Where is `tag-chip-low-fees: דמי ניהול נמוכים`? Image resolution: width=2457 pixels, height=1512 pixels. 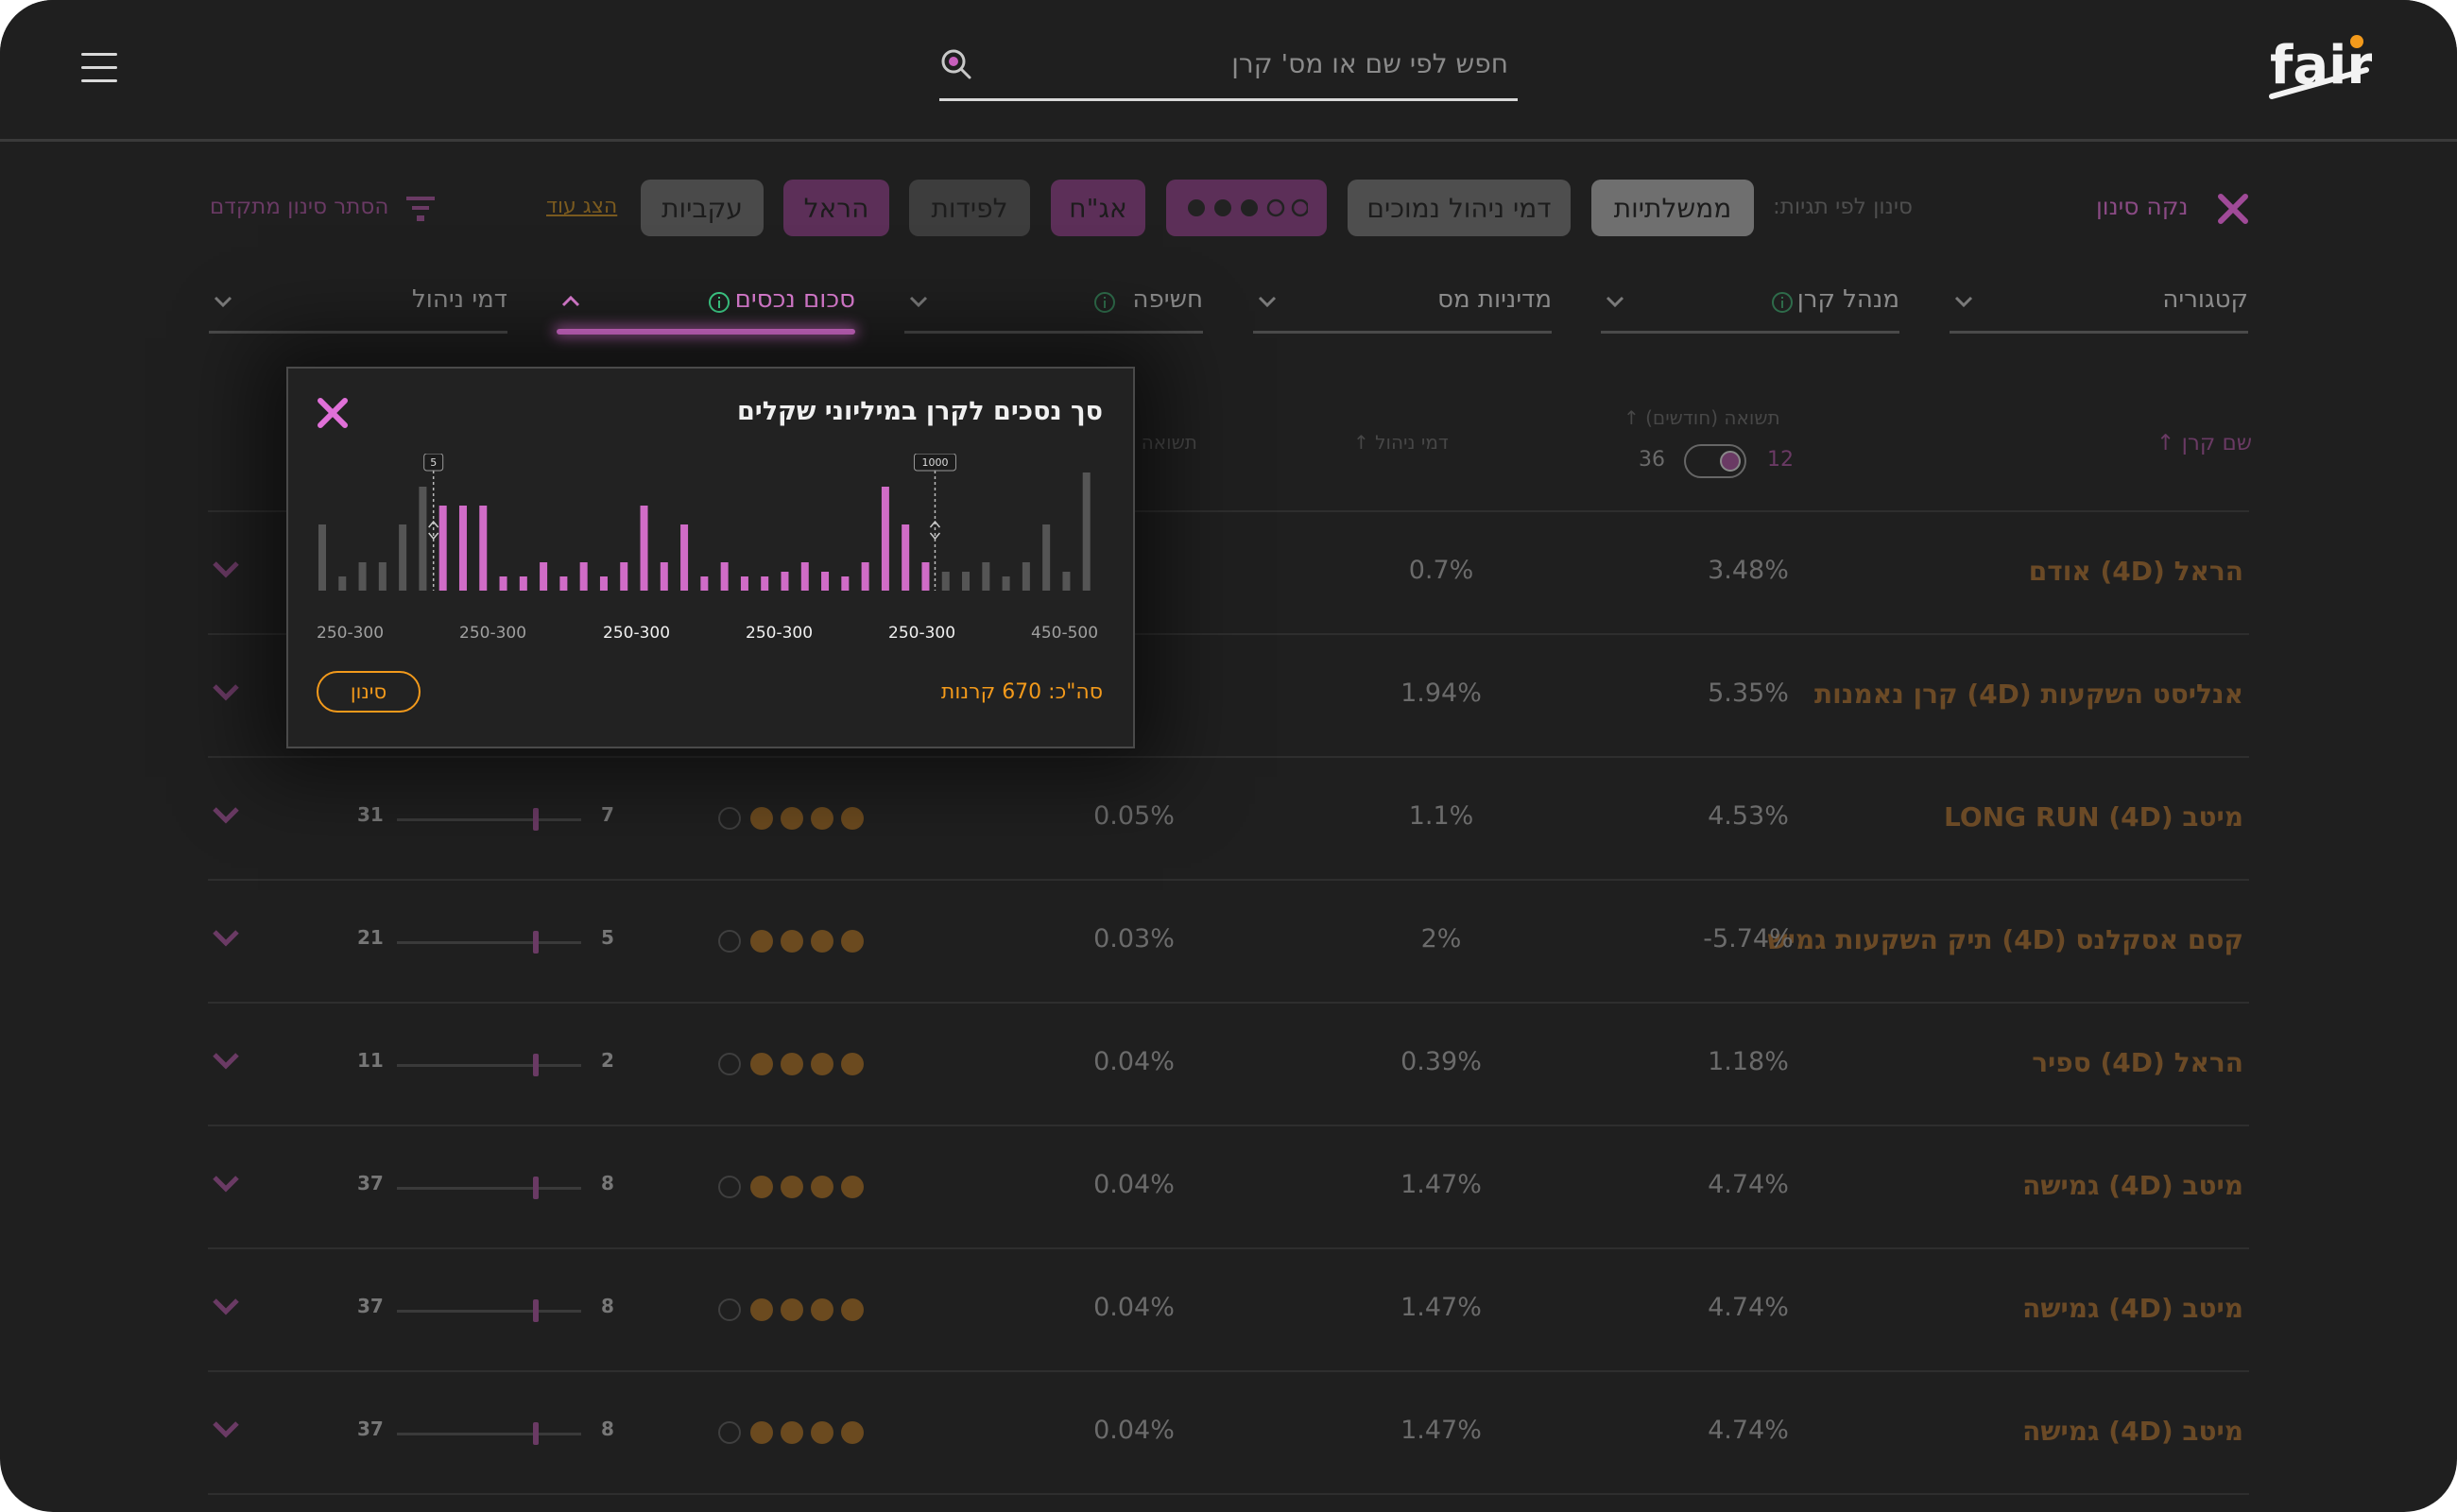
tag-chip-low-fees: דמי ניהול נמוכים is located at coordinates (1459, 208).